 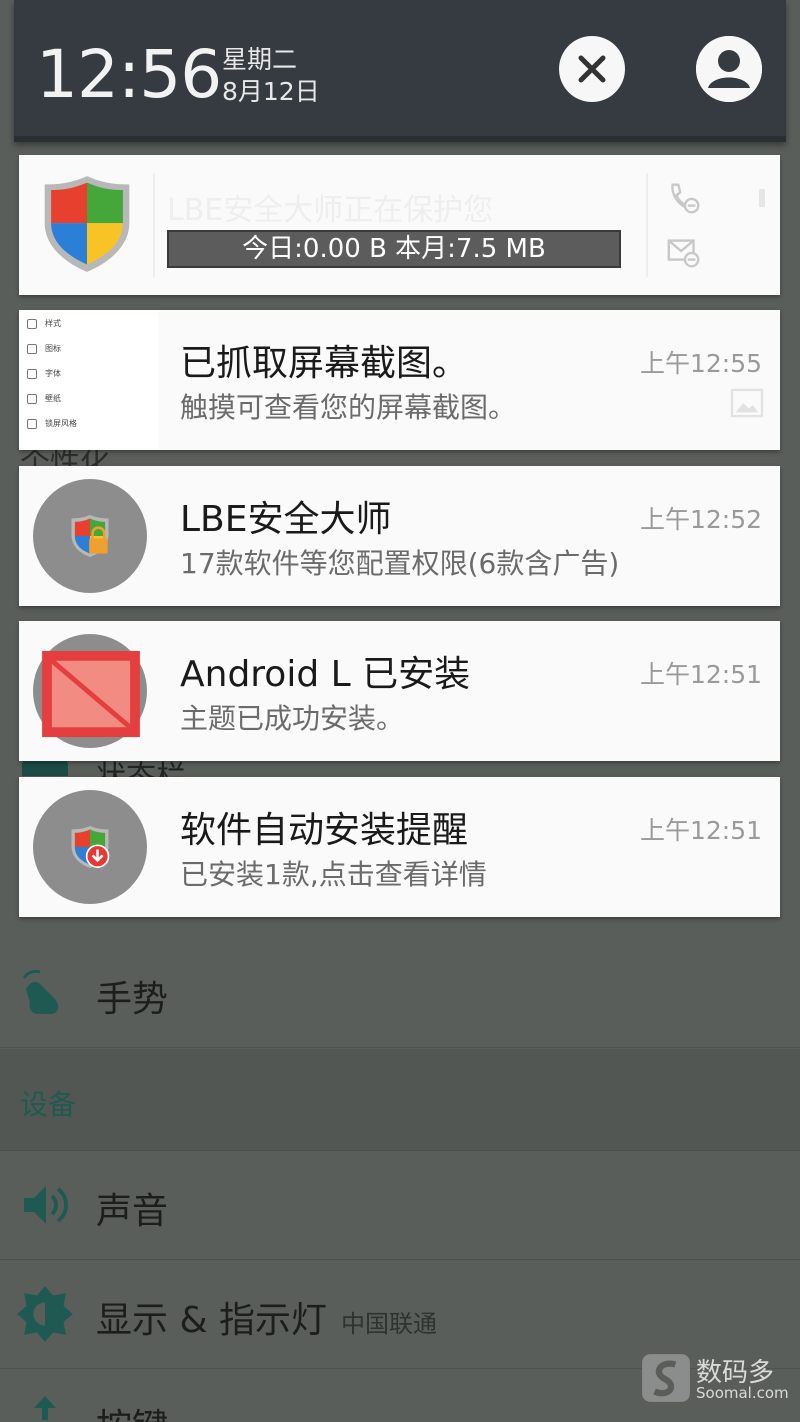 What do you see at coordinates (286, 519) in the screenshot?
I see `notification-title: LBE安全大师` at bounding box center [286, 519].